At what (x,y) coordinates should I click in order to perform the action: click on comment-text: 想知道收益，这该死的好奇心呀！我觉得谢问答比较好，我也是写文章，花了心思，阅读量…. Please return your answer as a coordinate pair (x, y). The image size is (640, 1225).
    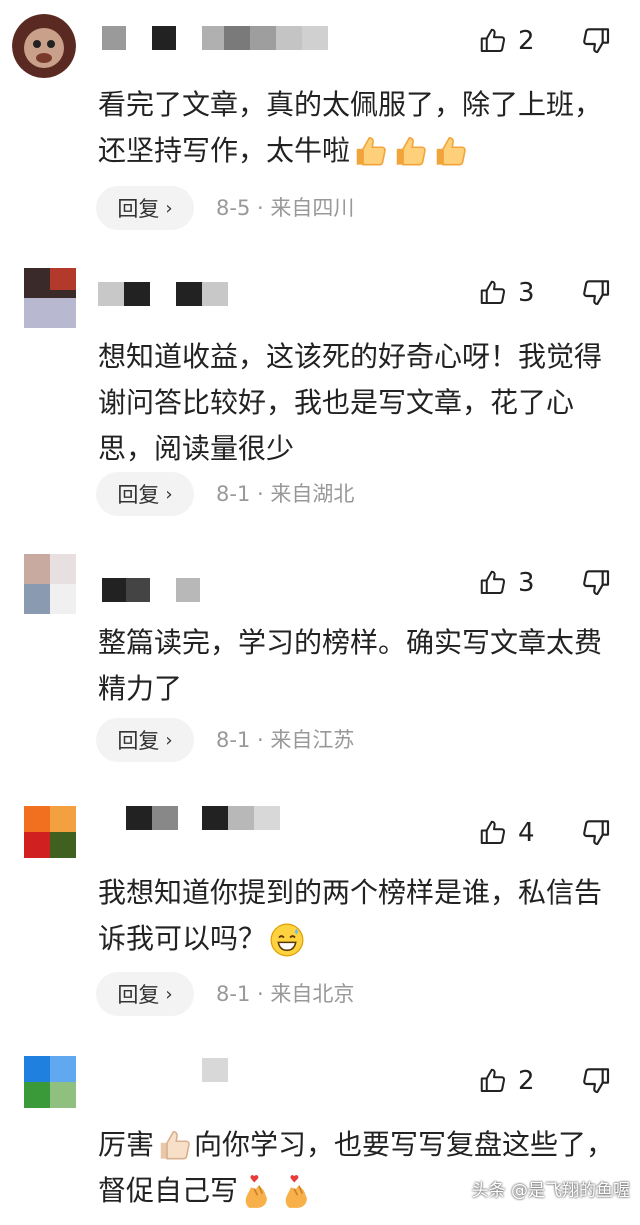
    Looking at the image, I should click on (350, 402).